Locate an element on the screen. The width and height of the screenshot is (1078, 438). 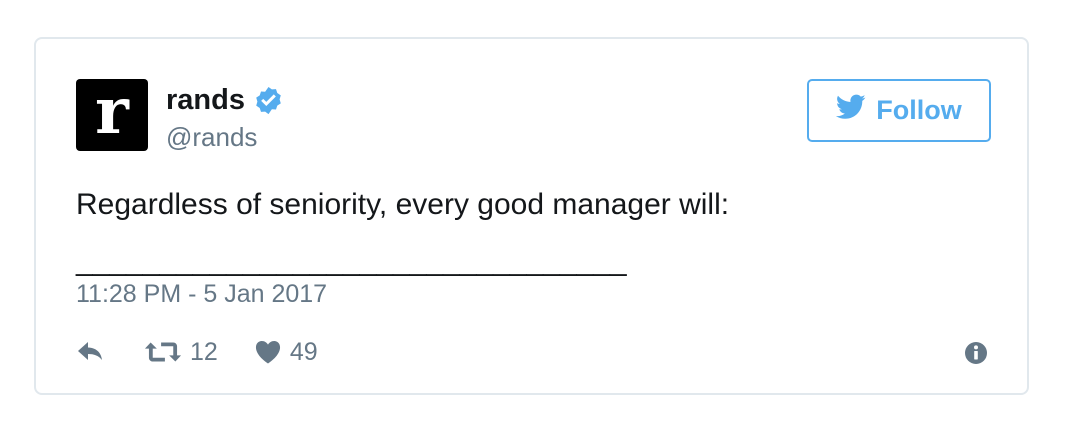
tweet-timestamp: 11:28 PM - 5 Jan 2017 is located at coordinates (201, 294).